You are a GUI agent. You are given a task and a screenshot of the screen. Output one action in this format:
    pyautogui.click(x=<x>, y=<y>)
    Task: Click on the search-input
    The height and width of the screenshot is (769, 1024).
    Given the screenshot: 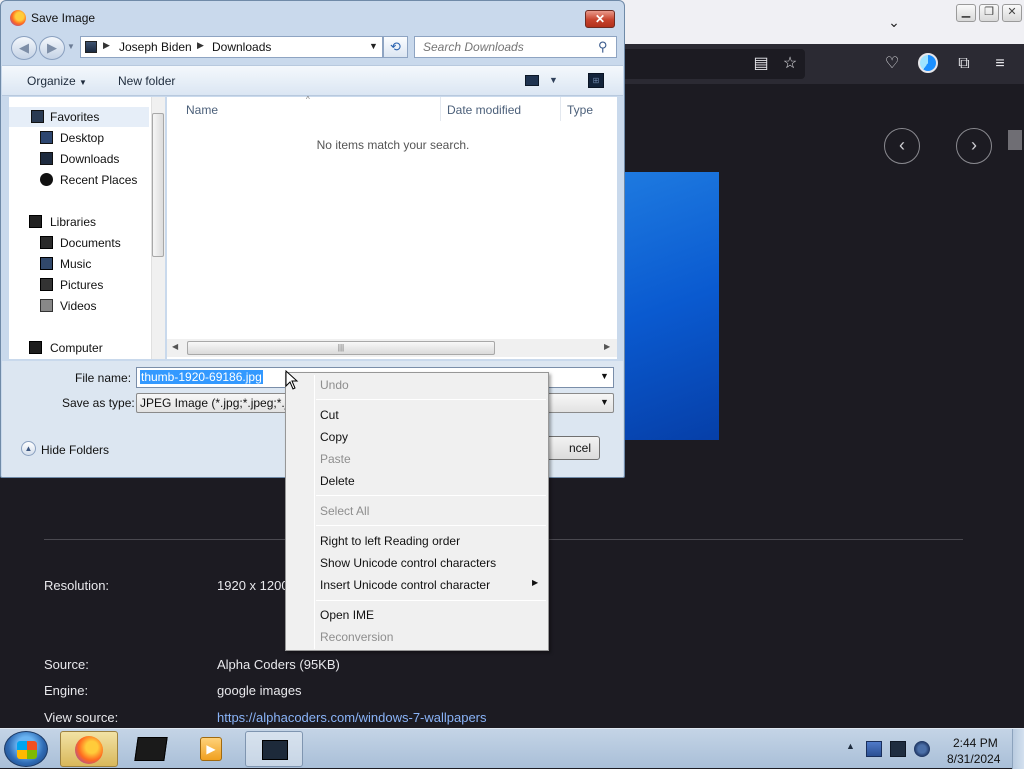 What is the action you would take?
    pyautogui.click(x=505, y=47)
    